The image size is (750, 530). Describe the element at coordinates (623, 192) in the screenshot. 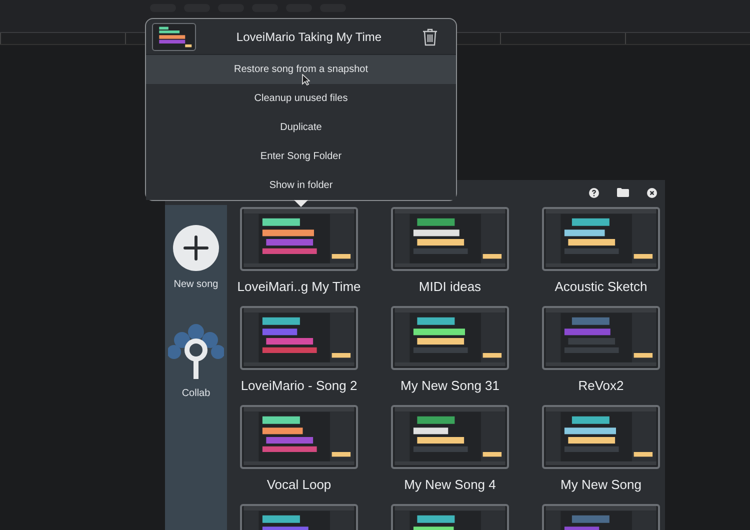

I see `folder-icon` at that location.